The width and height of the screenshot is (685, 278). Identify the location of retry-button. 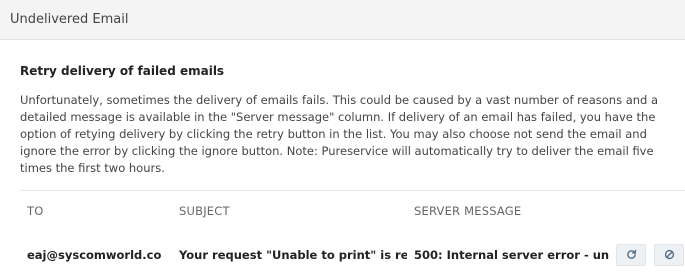
(631, 254).